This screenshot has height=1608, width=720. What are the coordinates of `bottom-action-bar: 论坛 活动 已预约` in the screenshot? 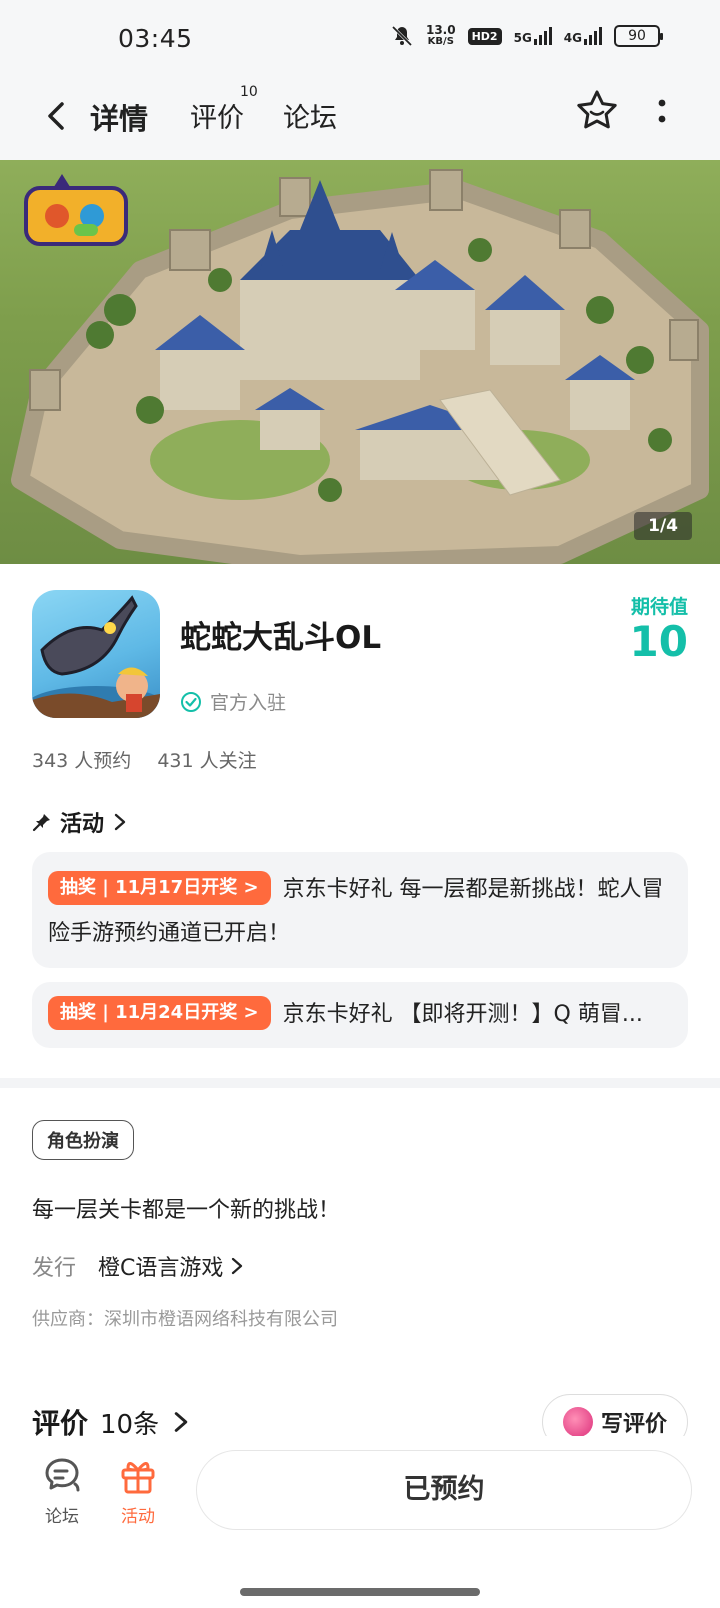 It's located at (360, 1522).